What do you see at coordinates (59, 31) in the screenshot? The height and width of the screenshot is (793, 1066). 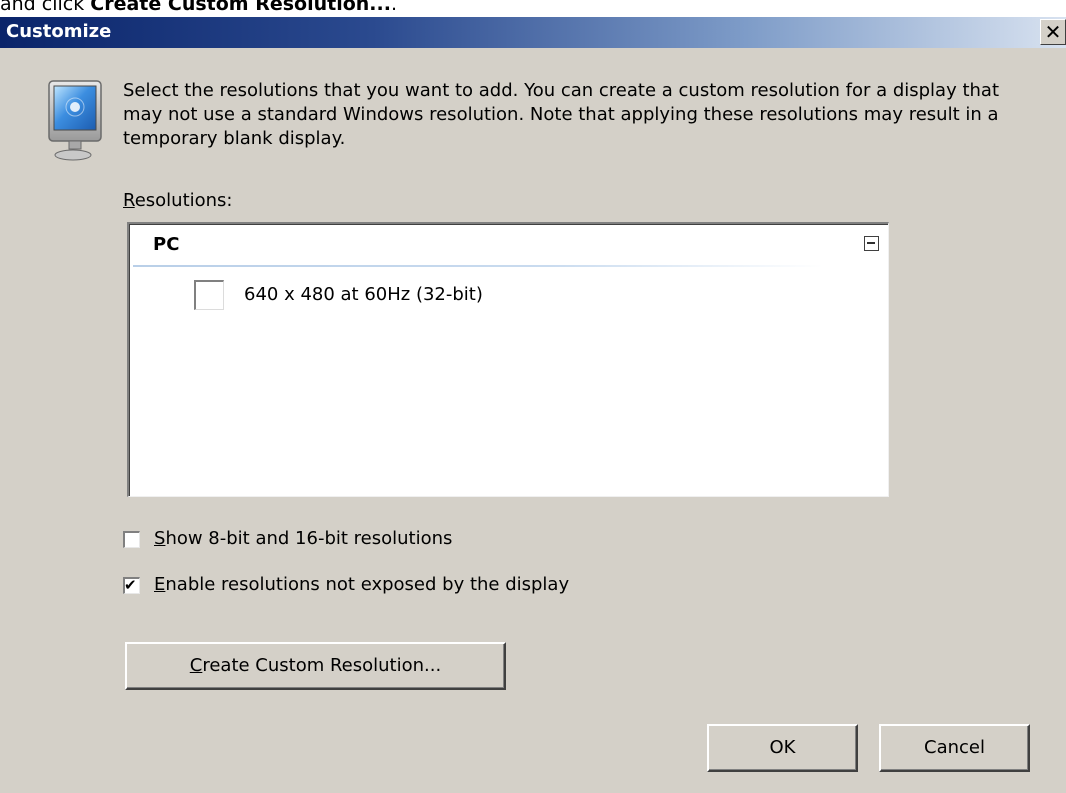 I see `dialog-title: Customize` at bounding box center [59, 31].